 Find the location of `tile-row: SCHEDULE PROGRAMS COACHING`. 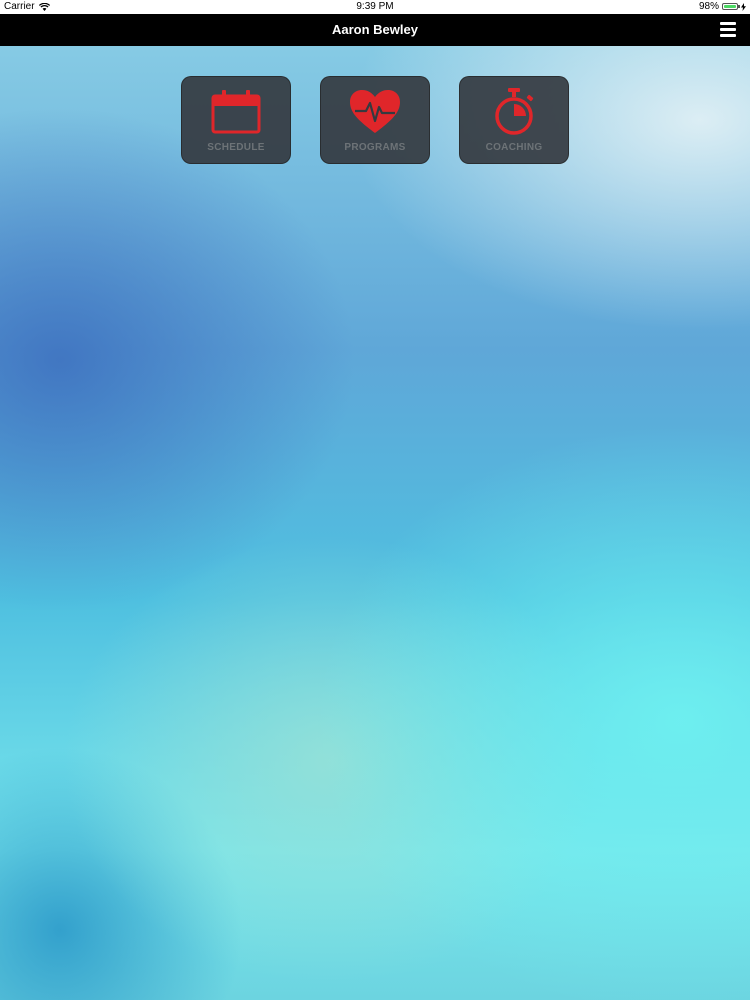

tile-row: SCHEDULE PROGRAMS COACHING is located at coordinates (375, 120).